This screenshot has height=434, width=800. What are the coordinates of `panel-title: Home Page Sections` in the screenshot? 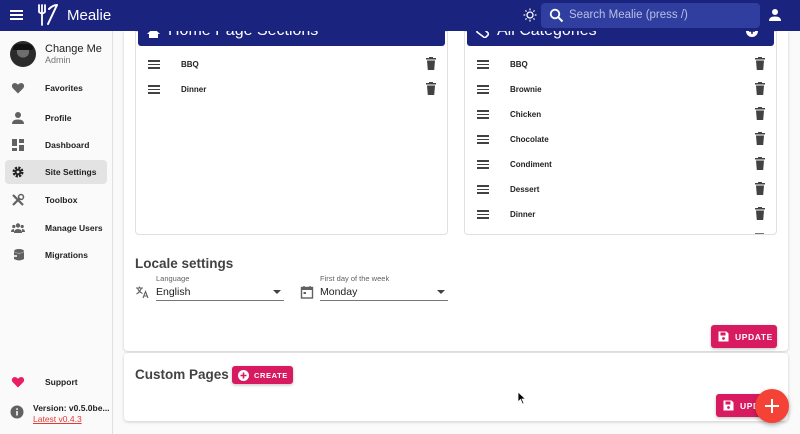 It's located at (243, 35).